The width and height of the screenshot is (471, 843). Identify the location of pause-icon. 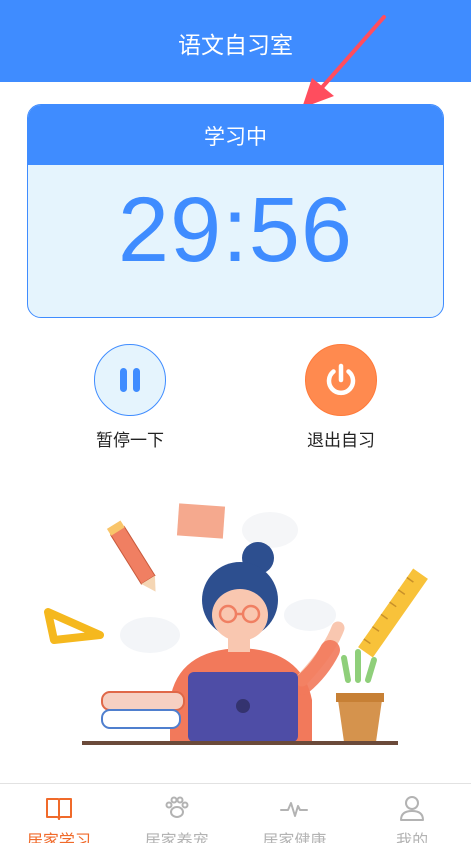
(130, 380).